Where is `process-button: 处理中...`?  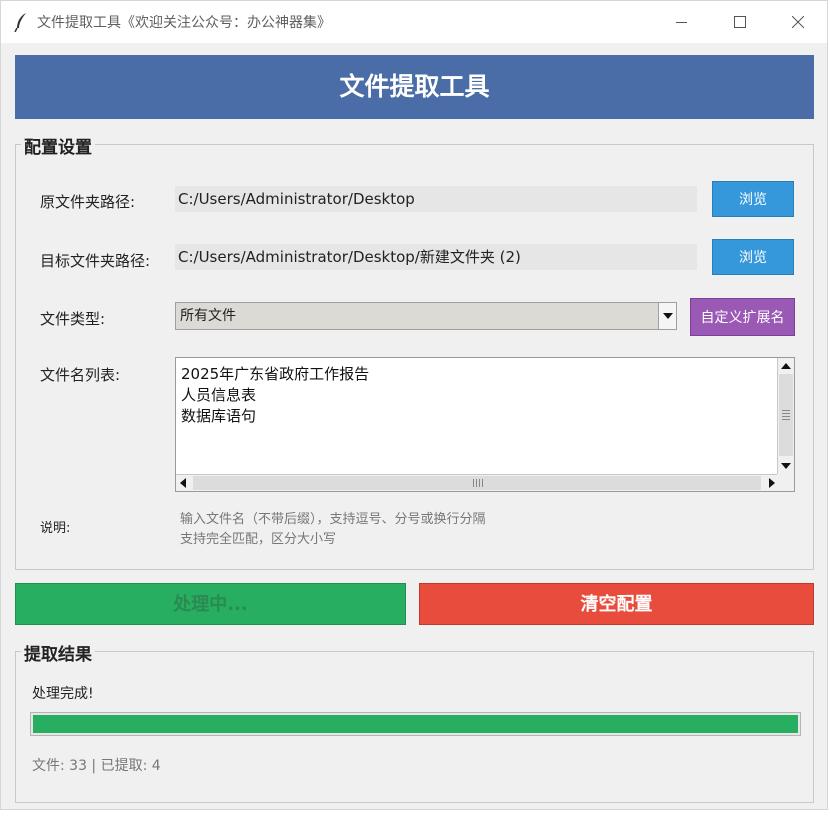 process-button: 处理中... is located at coordinates (210, 604).